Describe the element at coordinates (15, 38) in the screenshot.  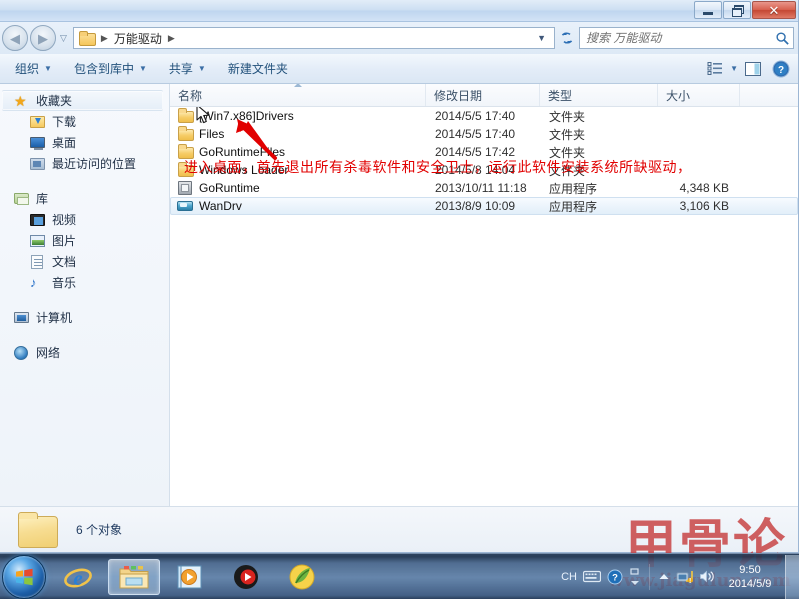
I see `back-button: ◀` at that location.